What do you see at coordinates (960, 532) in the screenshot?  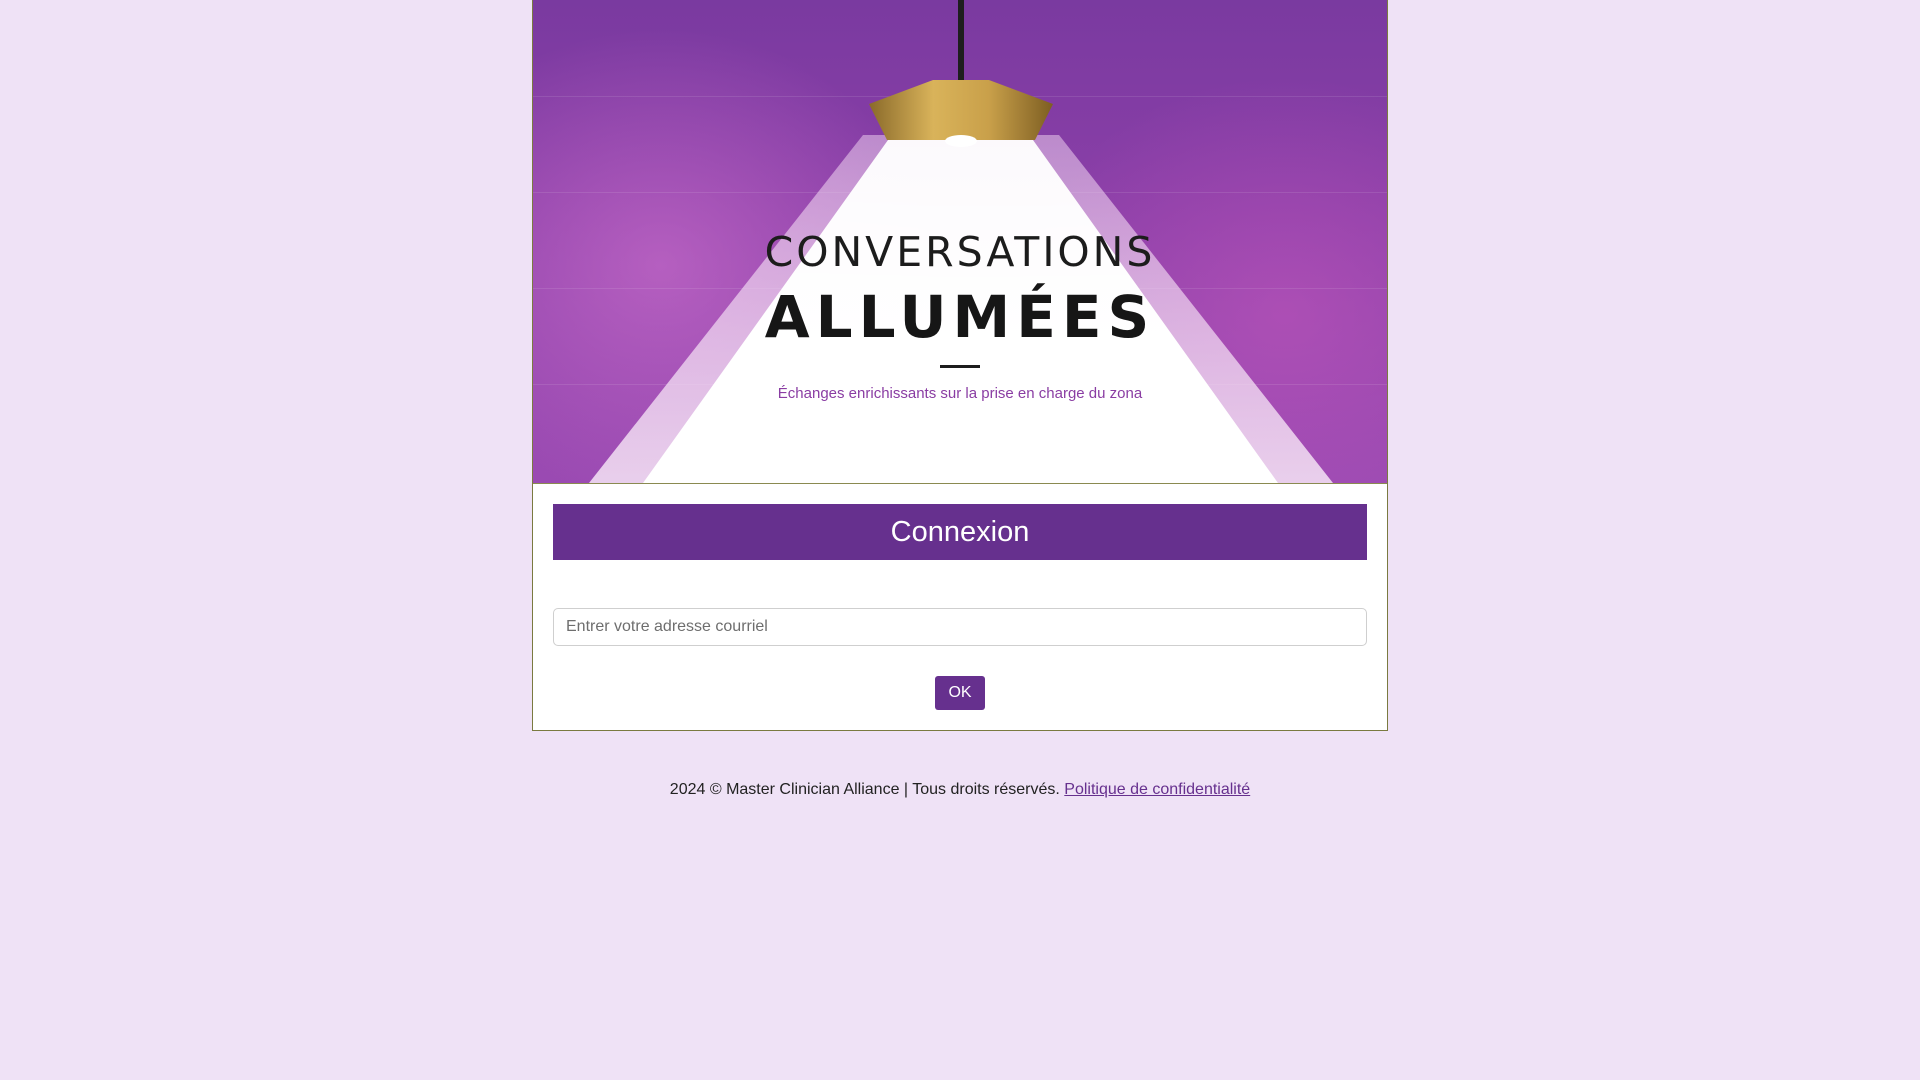 I see `login-heading: Connexion` at bounding box center [960, 532].